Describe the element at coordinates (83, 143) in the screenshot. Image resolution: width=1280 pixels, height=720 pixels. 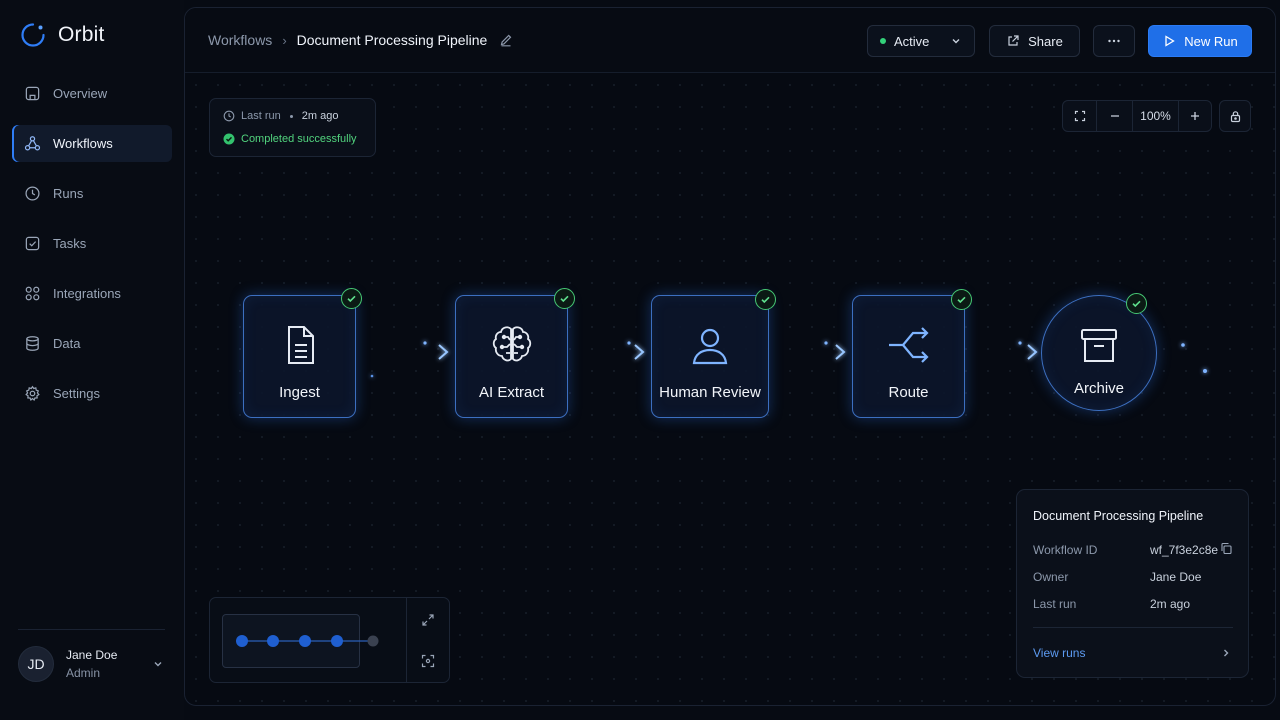
I see `sidebar-item-label: Workflows` at that location.